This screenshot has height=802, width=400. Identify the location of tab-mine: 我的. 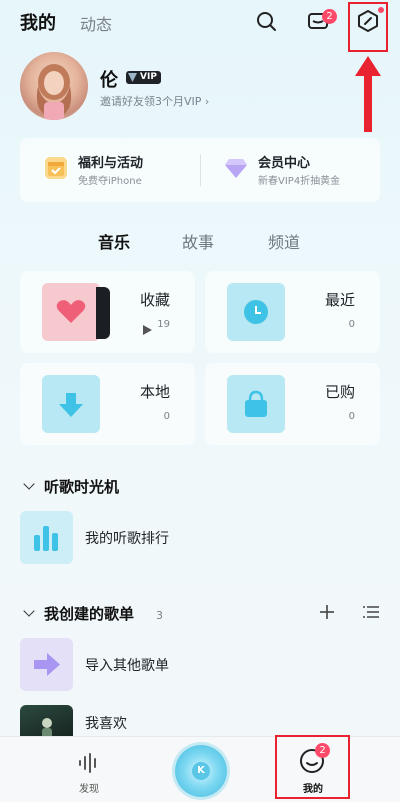
(38, 22).